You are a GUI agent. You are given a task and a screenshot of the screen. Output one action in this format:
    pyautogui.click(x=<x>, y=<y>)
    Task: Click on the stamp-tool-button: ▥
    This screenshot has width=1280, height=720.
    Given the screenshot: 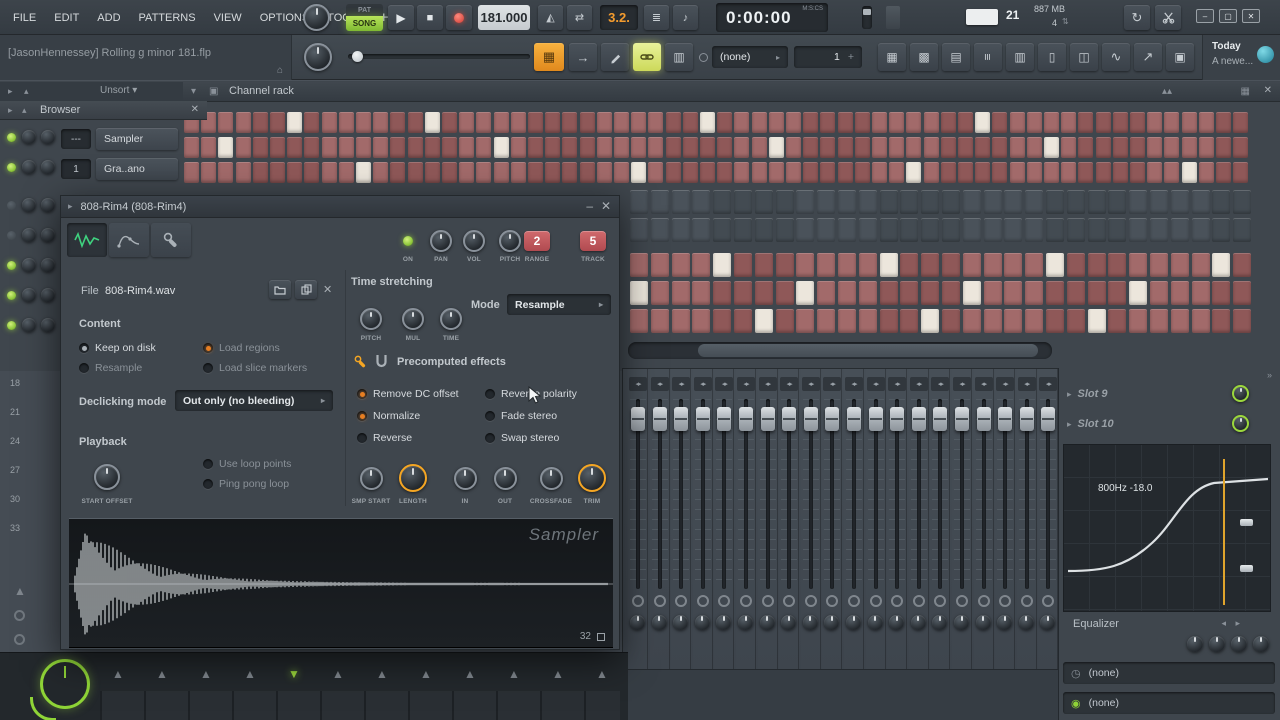 What is the action you would take?
    pyautogui.click(x=679, y=57)
    